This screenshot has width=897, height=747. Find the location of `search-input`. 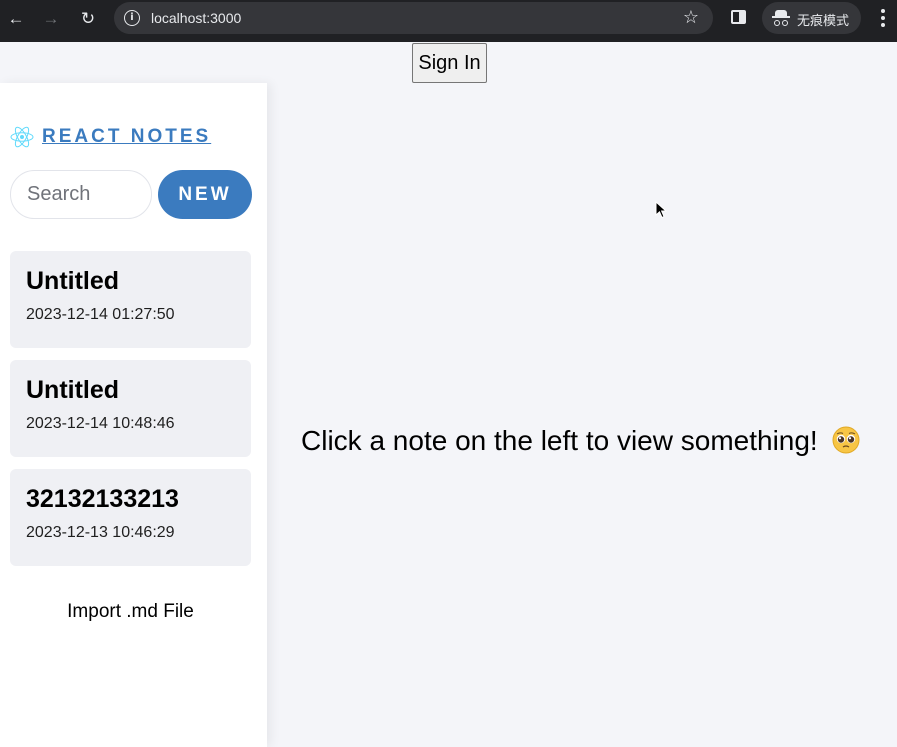

search-input is located at coordinates (81, 194).